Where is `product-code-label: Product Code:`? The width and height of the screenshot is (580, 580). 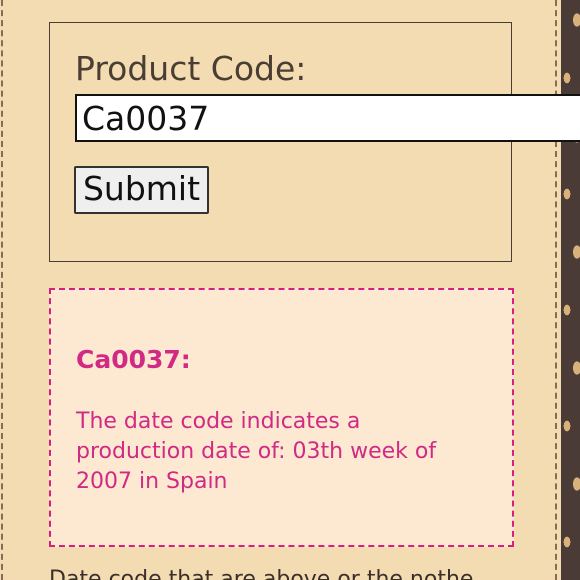
product-code-label: Product Code: is located at coordinates (191, 68).